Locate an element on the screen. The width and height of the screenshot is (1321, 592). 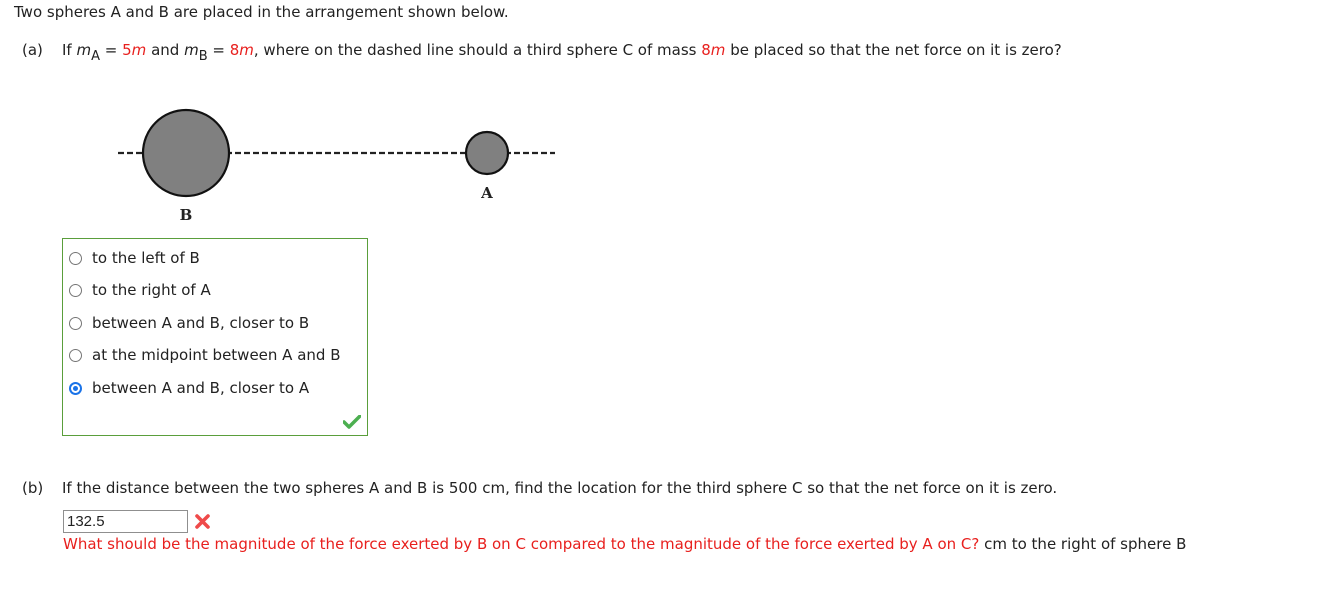
unit-suffix: cm to the right of sphere B is located at coordinates (1083, 544).